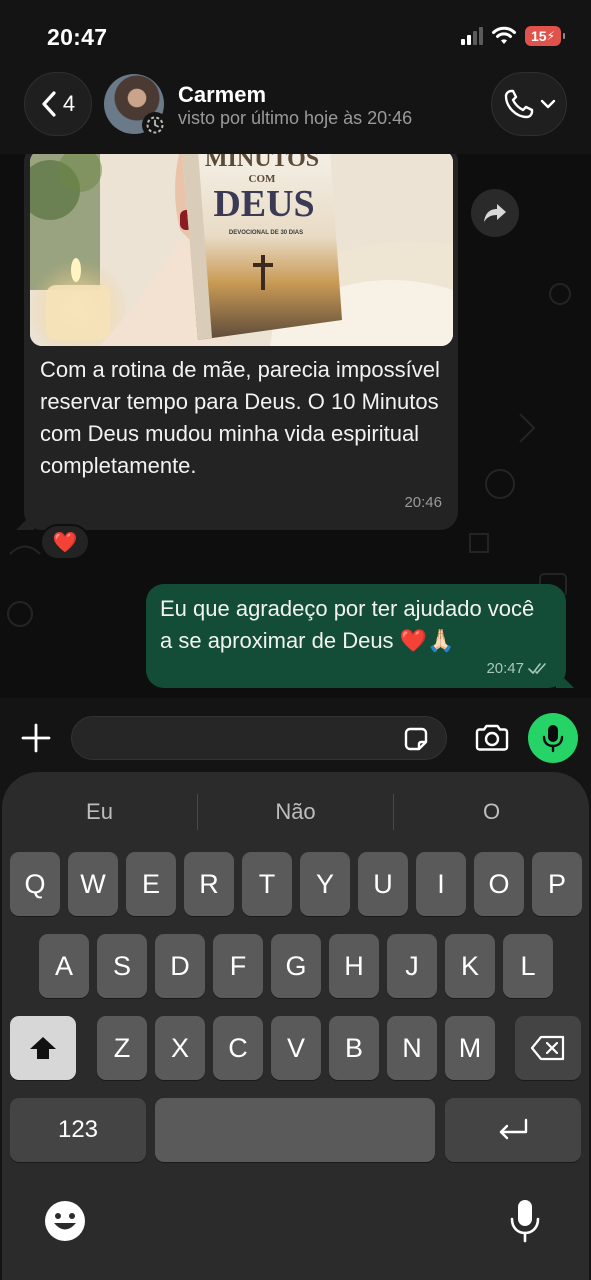 The height and width of the screenshot is (1280, 591). Describe the element at coordinates (262, 163) in the screenshot. I see `book-title-line1: MINUTOS` at that location.